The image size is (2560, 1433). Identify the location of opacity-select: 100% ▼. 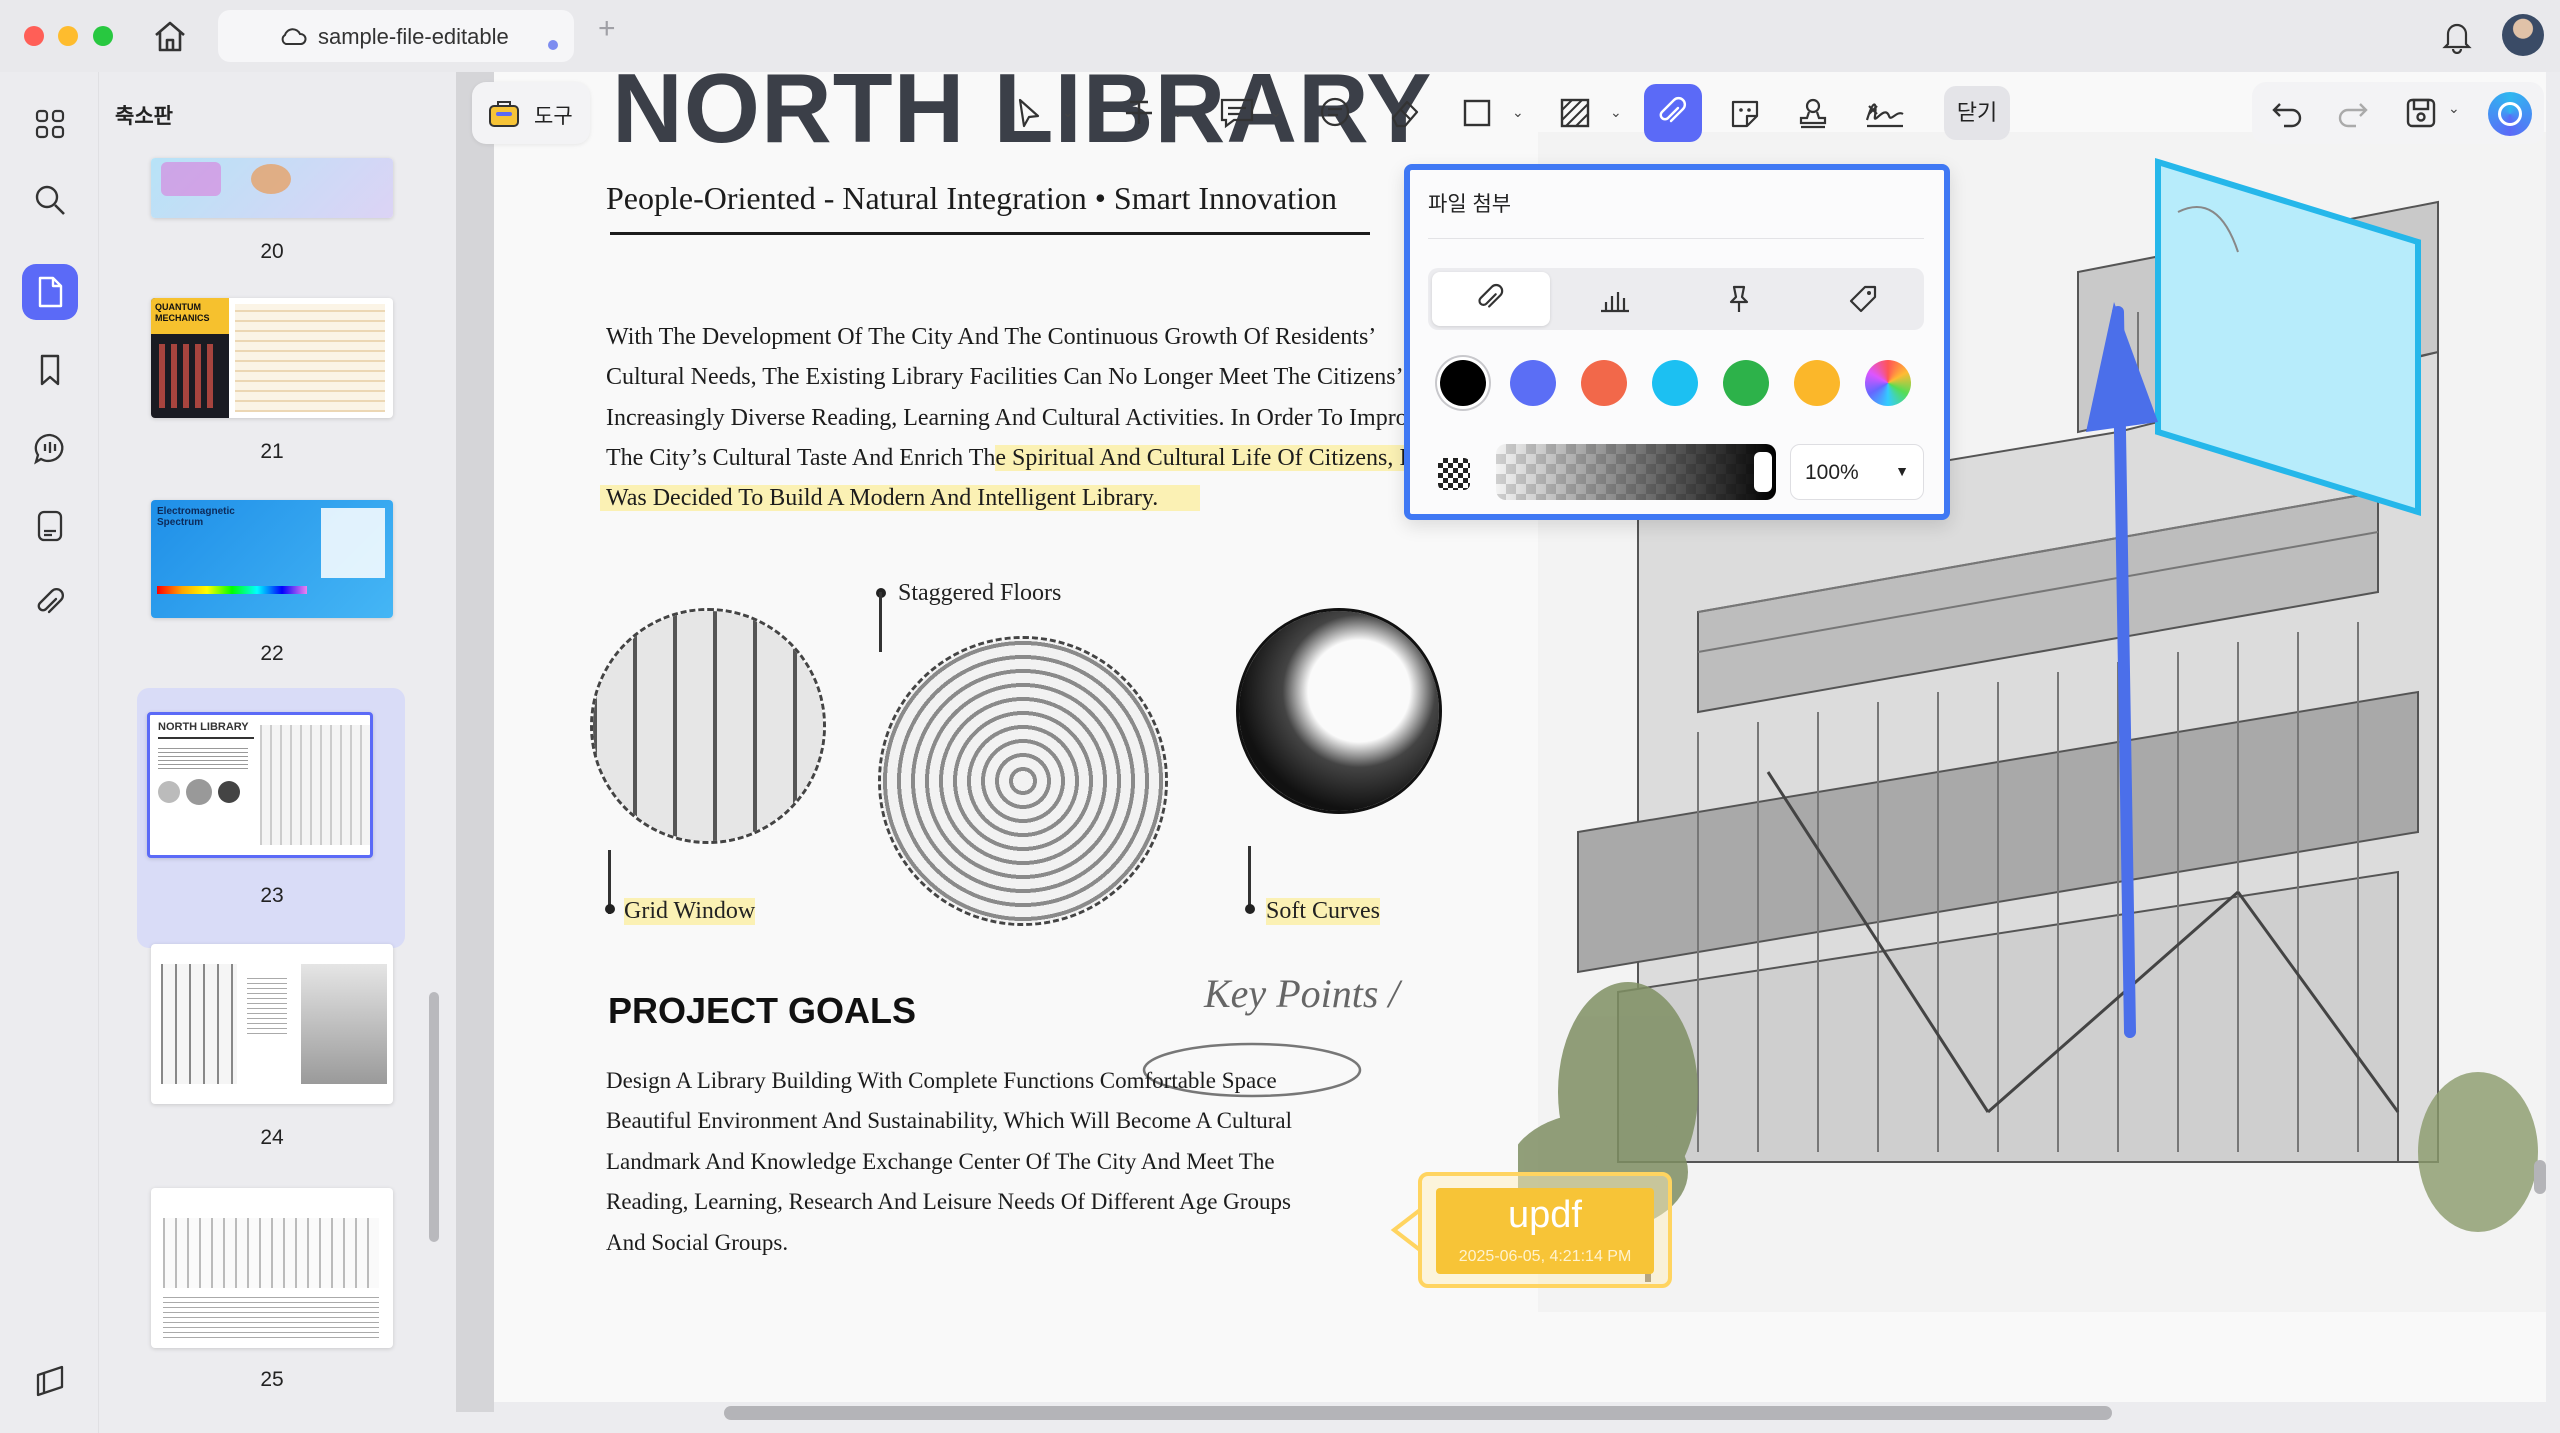
(1857, 472).